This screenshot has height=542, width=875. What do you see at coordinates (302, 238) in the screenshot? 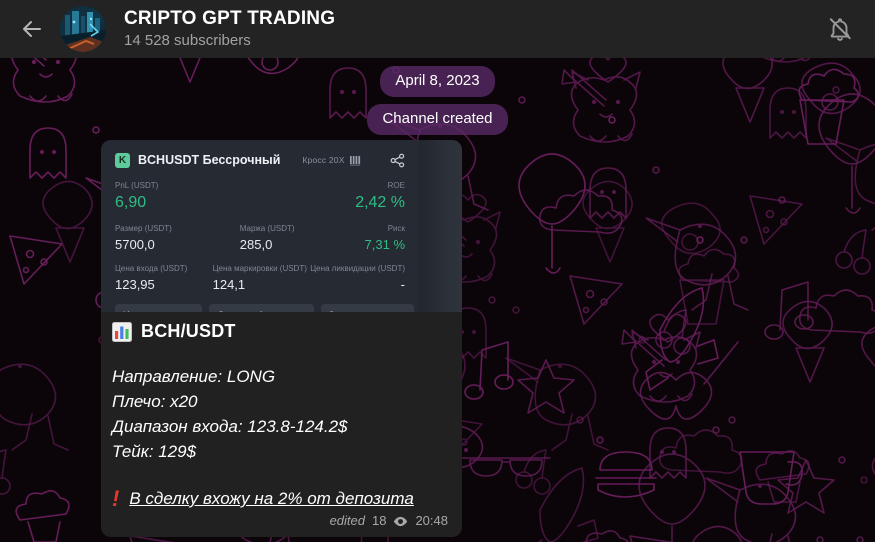
I see `margin-block: Маржа (USDT) 285,0` at bounding box center [302, 238].